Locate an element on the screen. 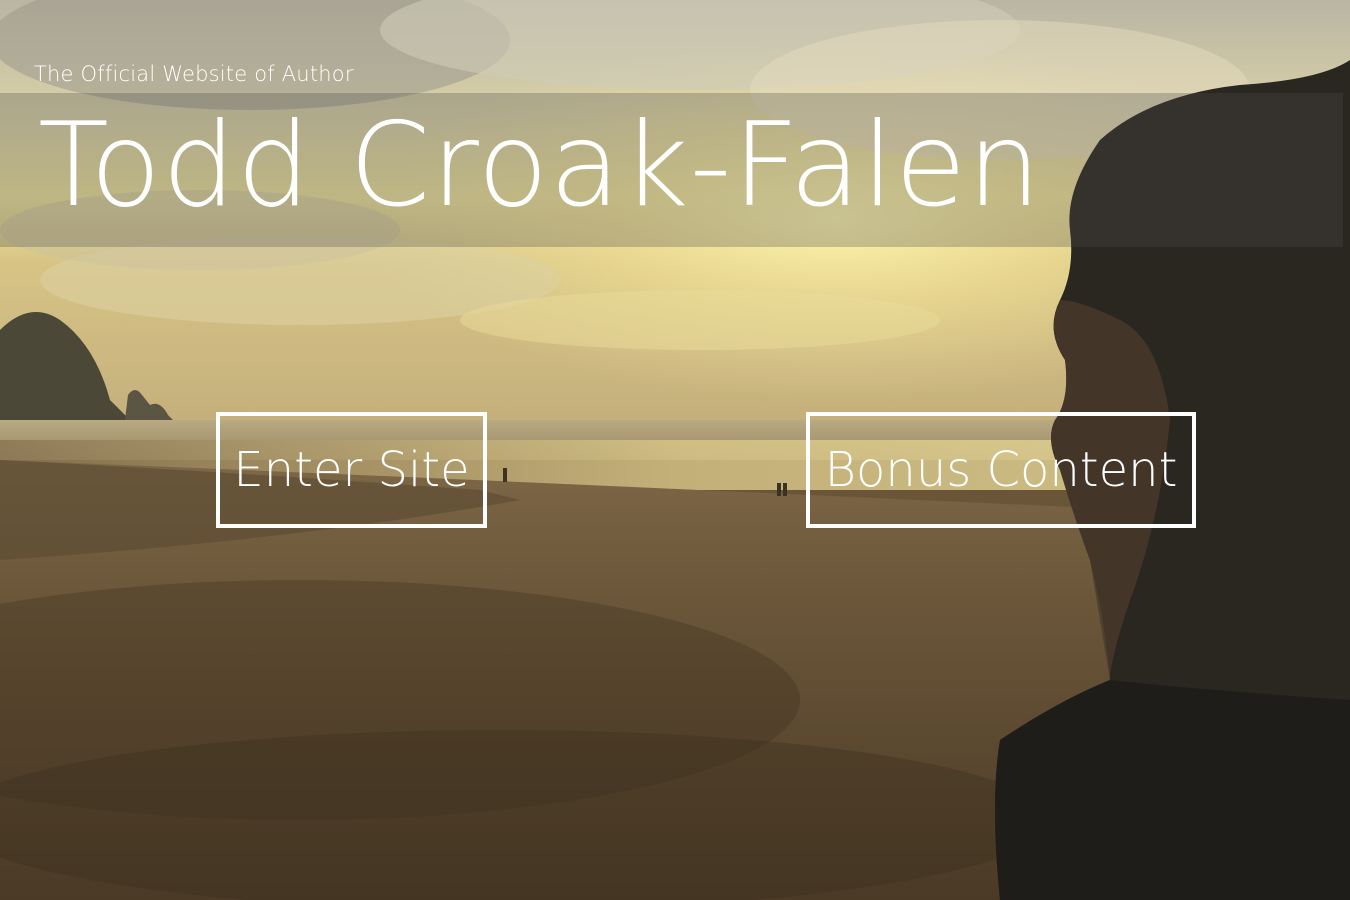  bonus-content-button: Bonus Content is located at coordinates (1001, 470).